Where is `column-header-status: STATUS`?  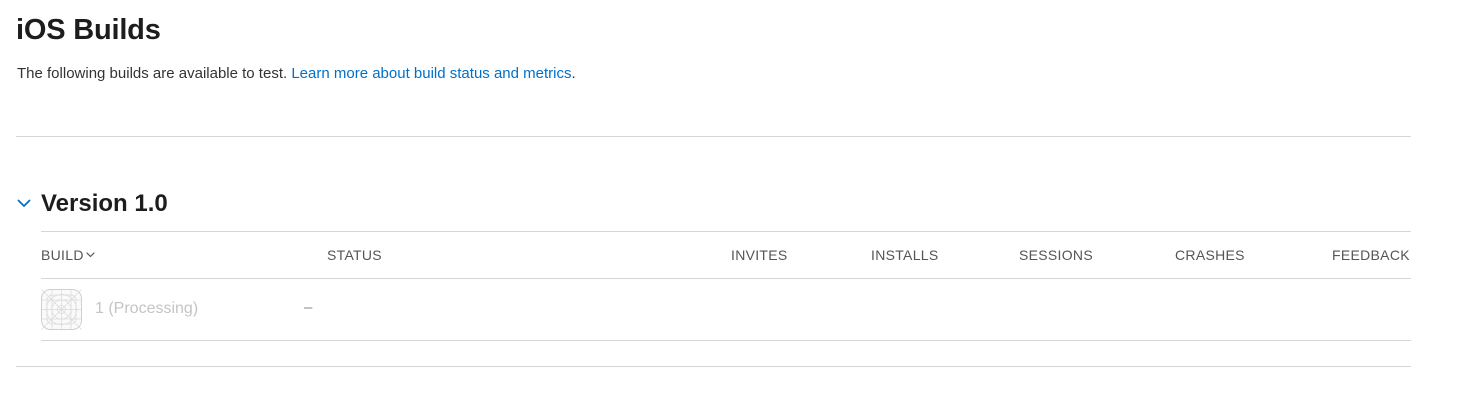 column-header-status: STATUS is located at coordinates (354, 255).